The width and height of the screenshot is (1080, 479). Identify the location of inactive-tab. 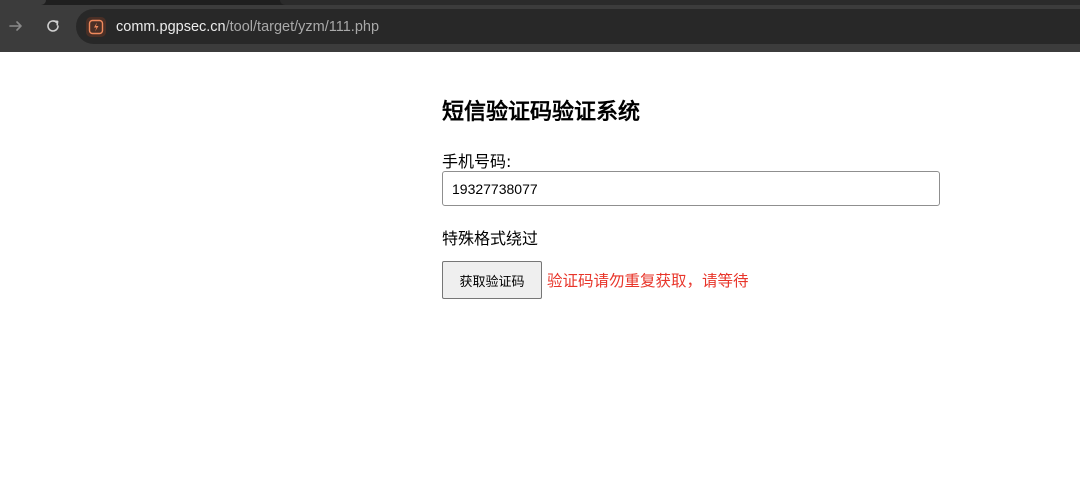
(680, 2).